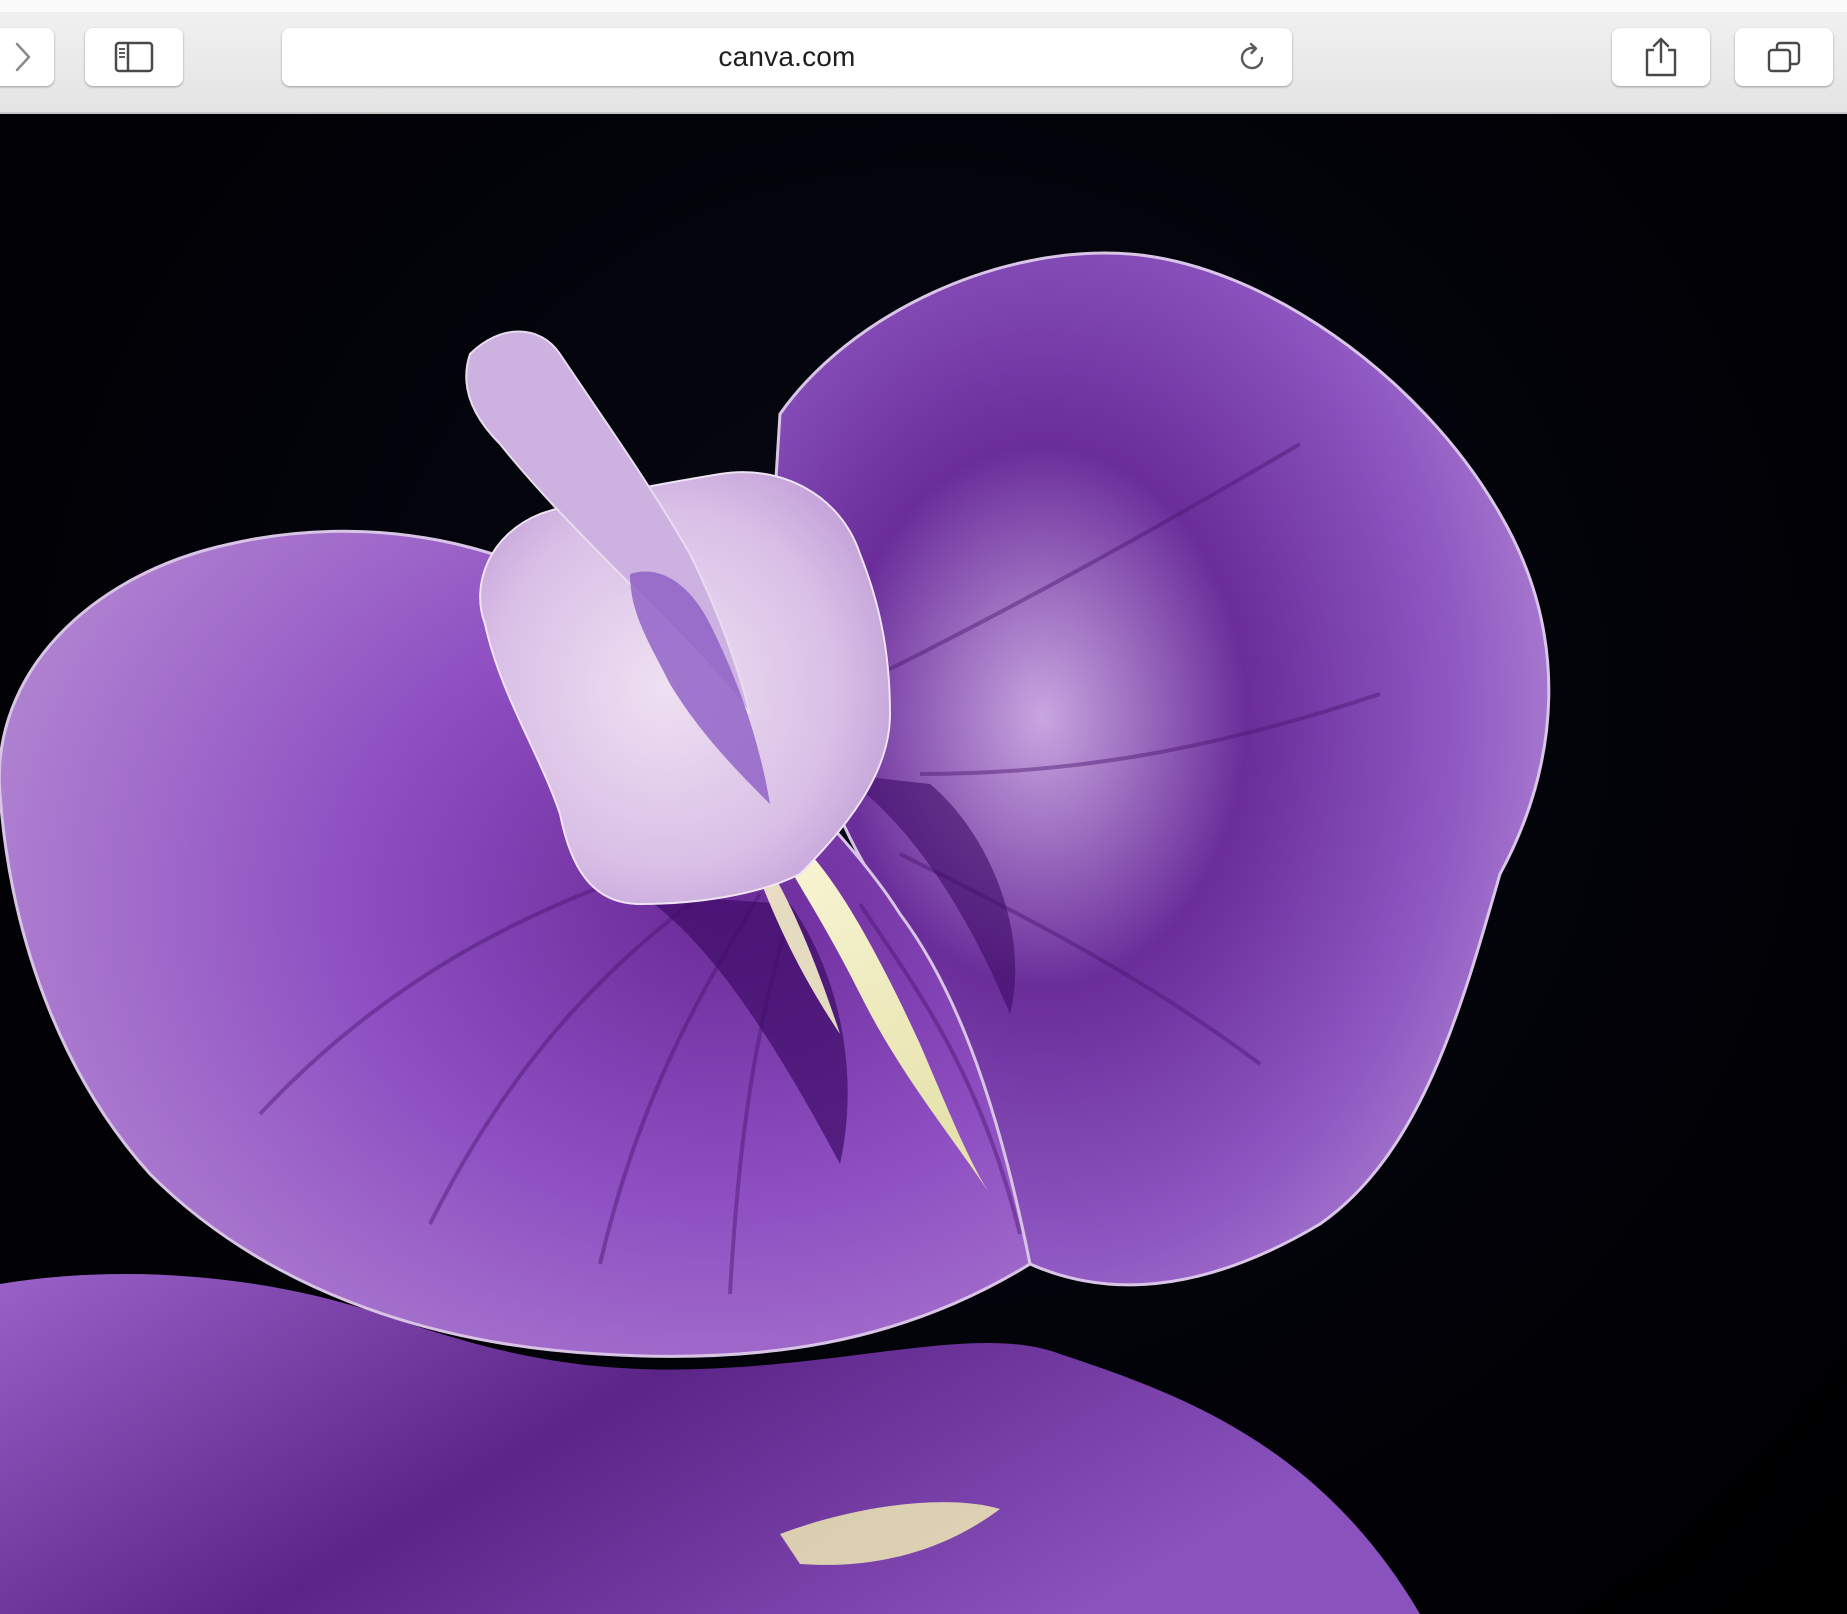  What do you see at coordinates (23, 57) in the screenshot?
I see `chevron-right-icon` at bounding box center [23, 57].